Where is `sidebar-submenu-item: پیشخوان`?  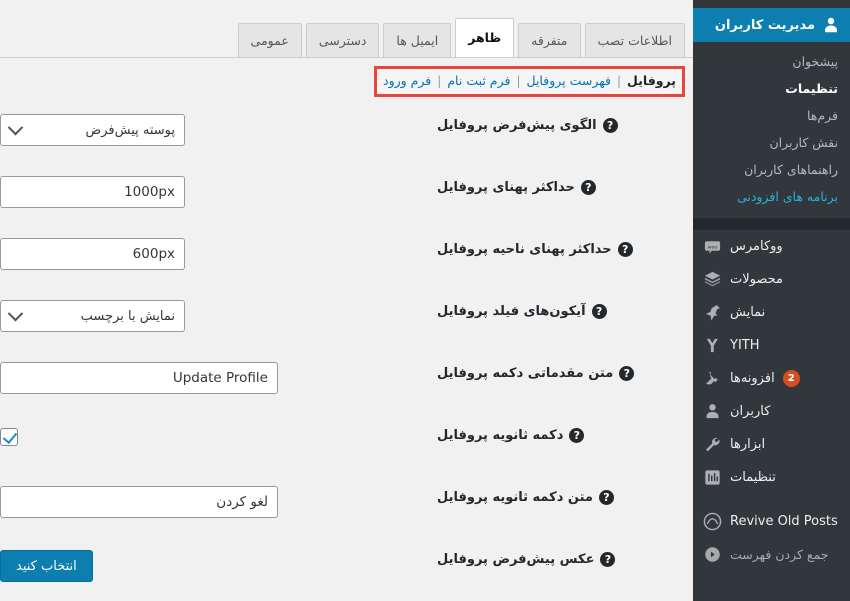 sidebar-submenu-item: پیشخوان is located at coordinates (771, 61).